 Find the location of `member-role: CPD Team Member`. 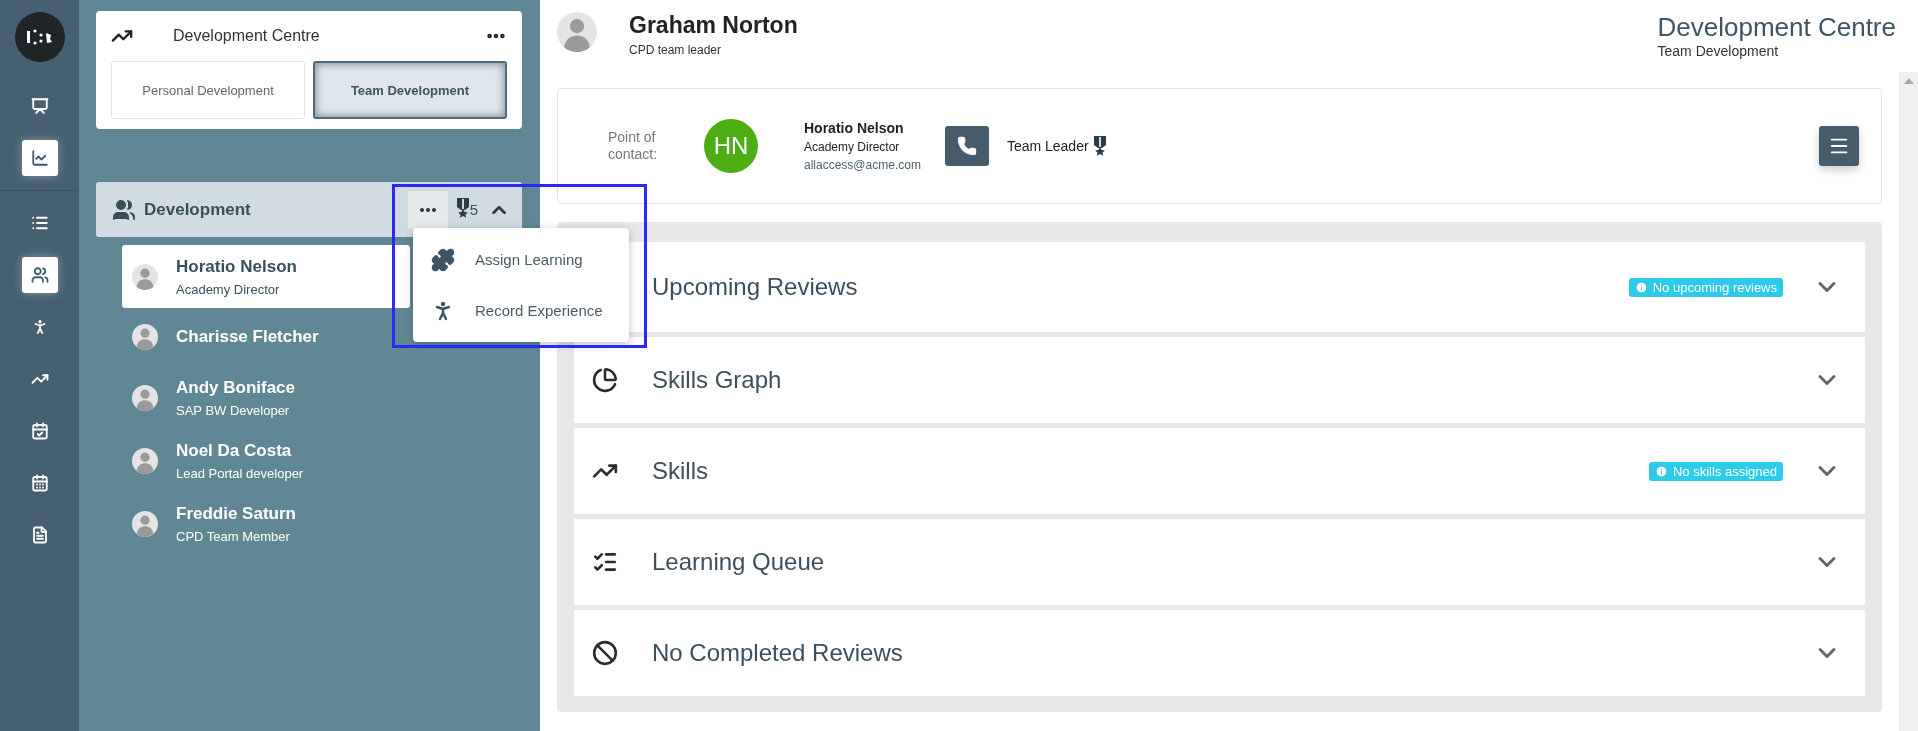

member-role: CPD Team Member is located at coordinates (233, 536).